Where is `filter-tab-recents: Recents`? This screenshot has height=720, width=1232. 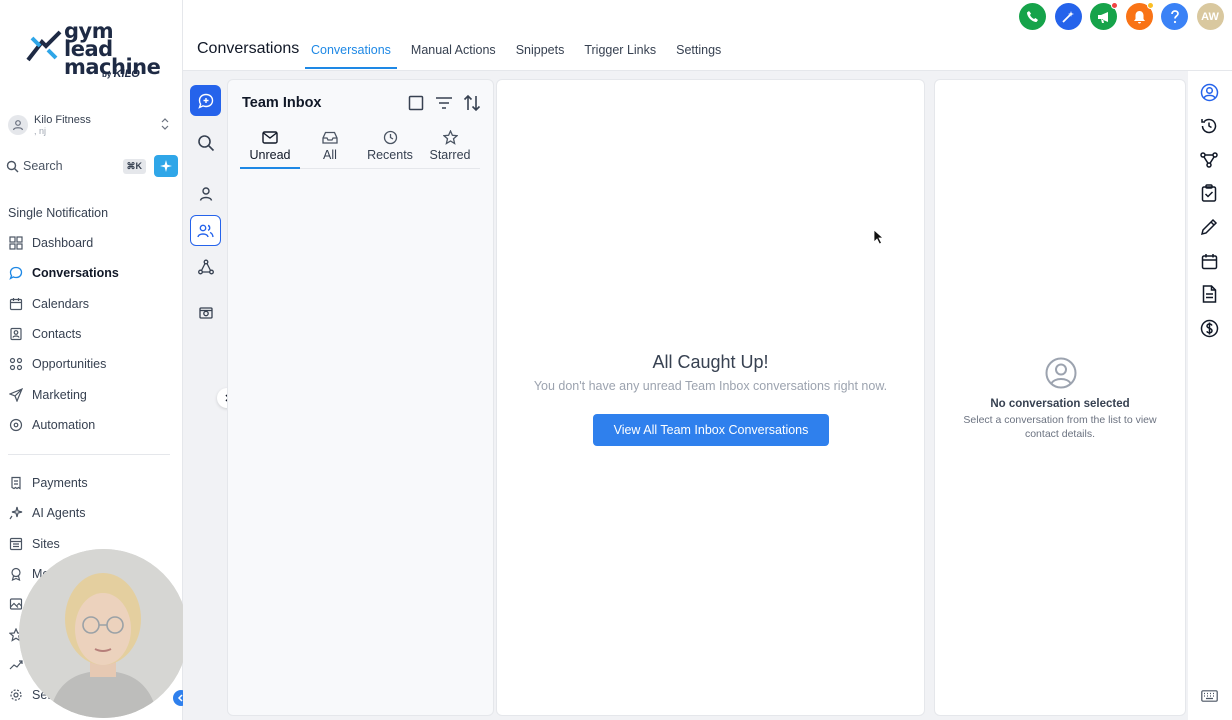 filter-tab-recents: Recents is located at coordinates (390, 147).